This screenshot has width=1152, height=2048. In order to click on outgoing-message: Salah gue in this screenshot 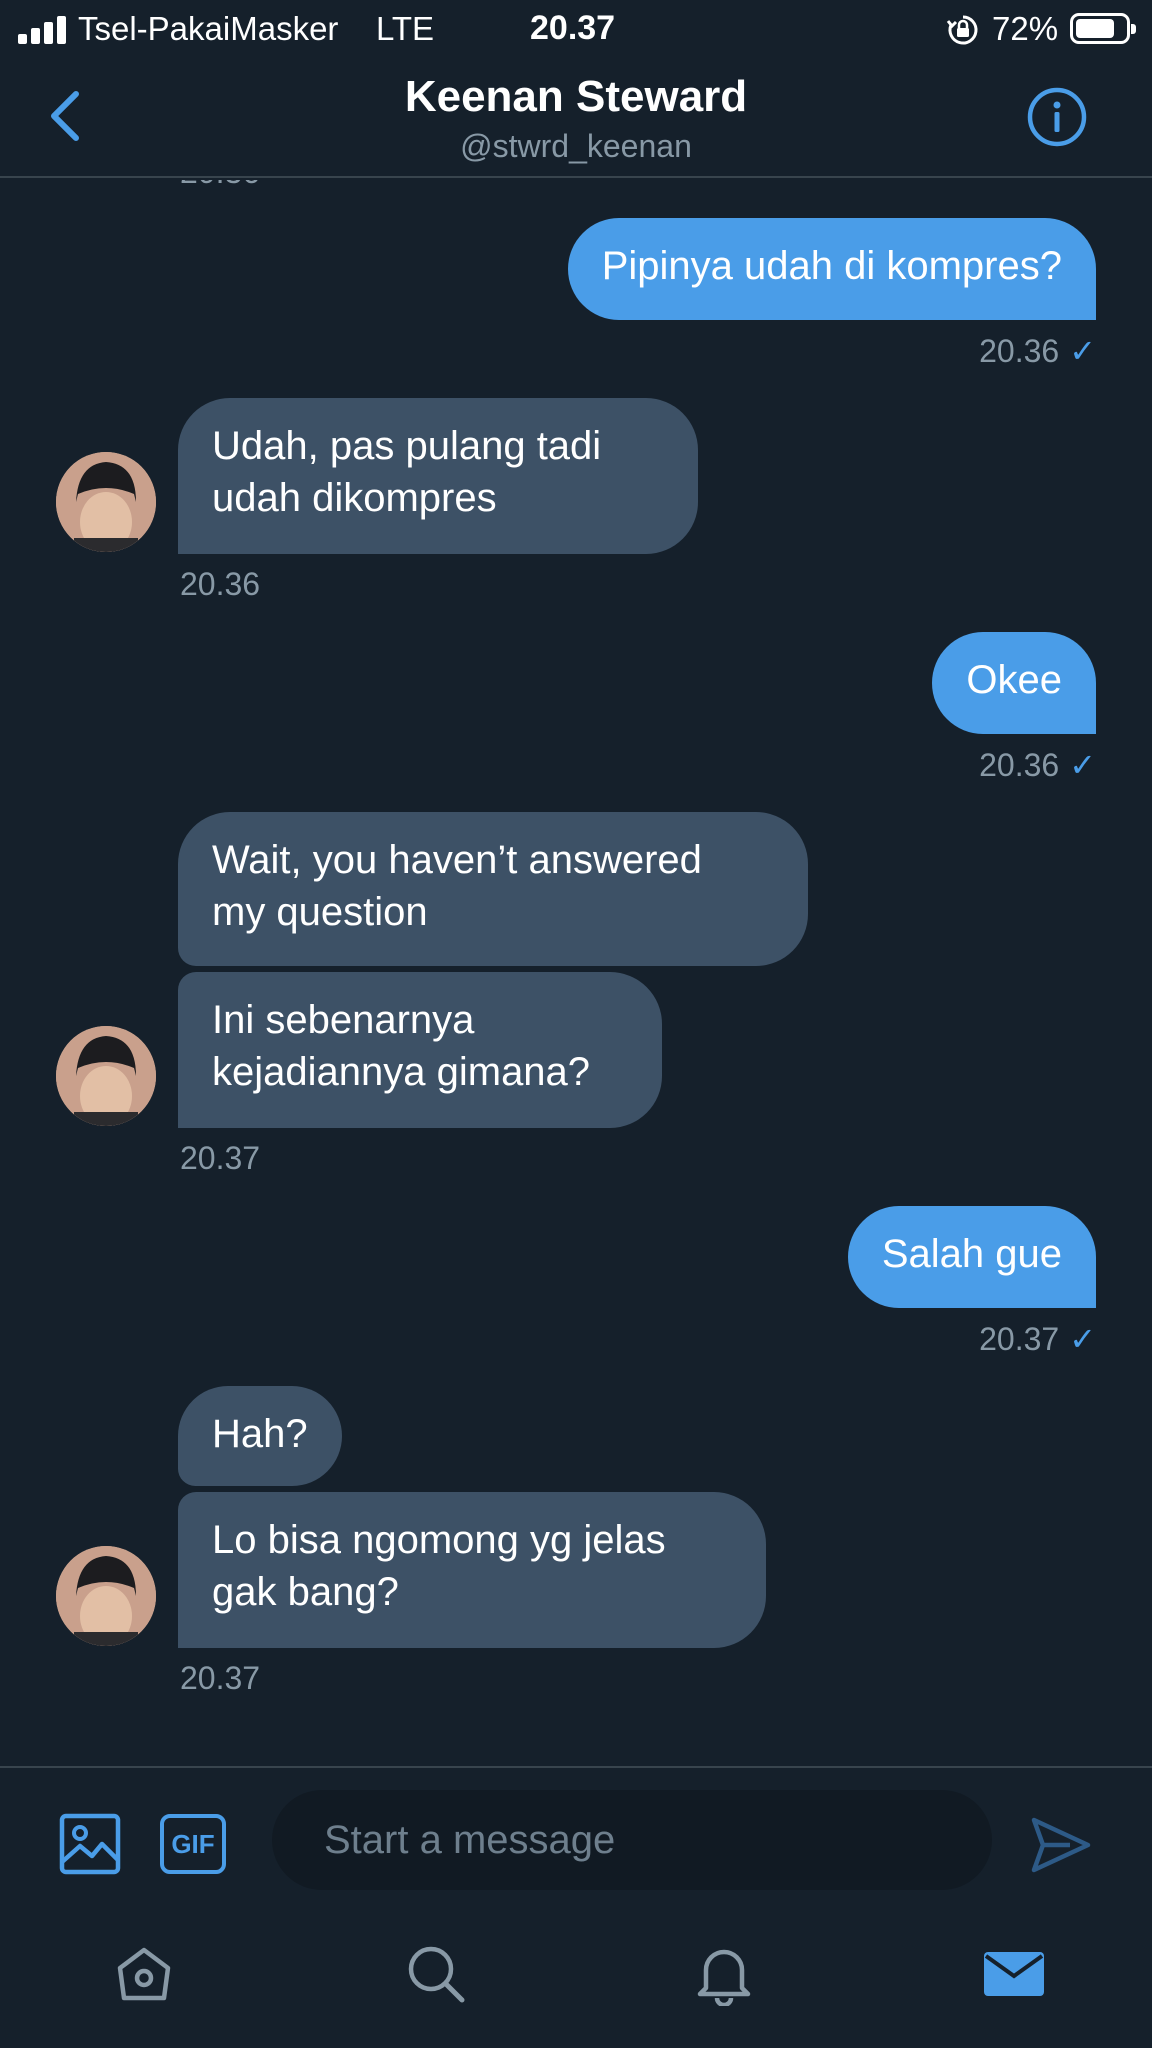, I will do `click(971, 1257)`.